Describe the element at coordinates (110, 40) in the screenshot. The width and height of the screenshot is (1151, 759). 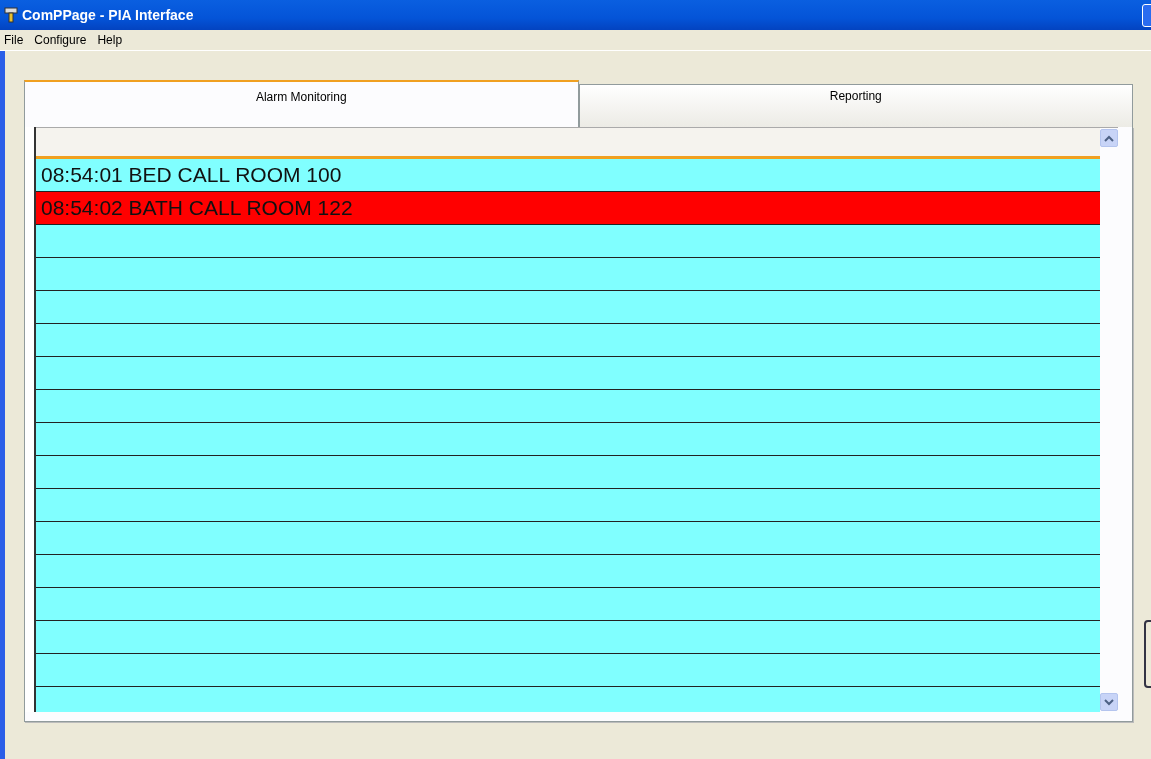
I see `menu-item: Help` at that location.